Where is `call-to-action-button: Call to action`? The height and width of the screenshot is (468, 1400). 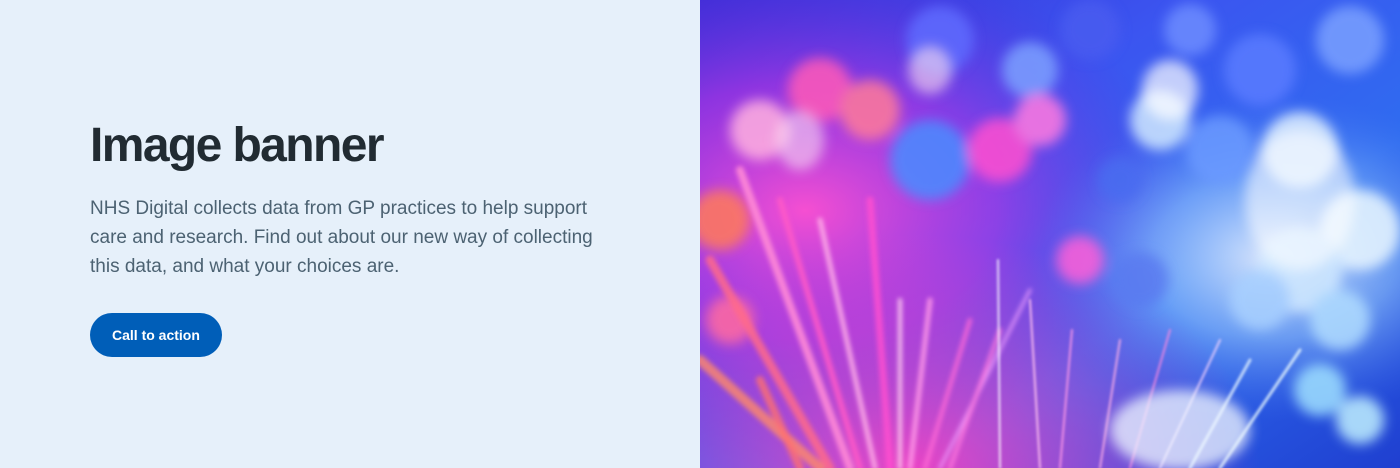 call-to-action-button: Call to action is located at coordinates (156, 335).